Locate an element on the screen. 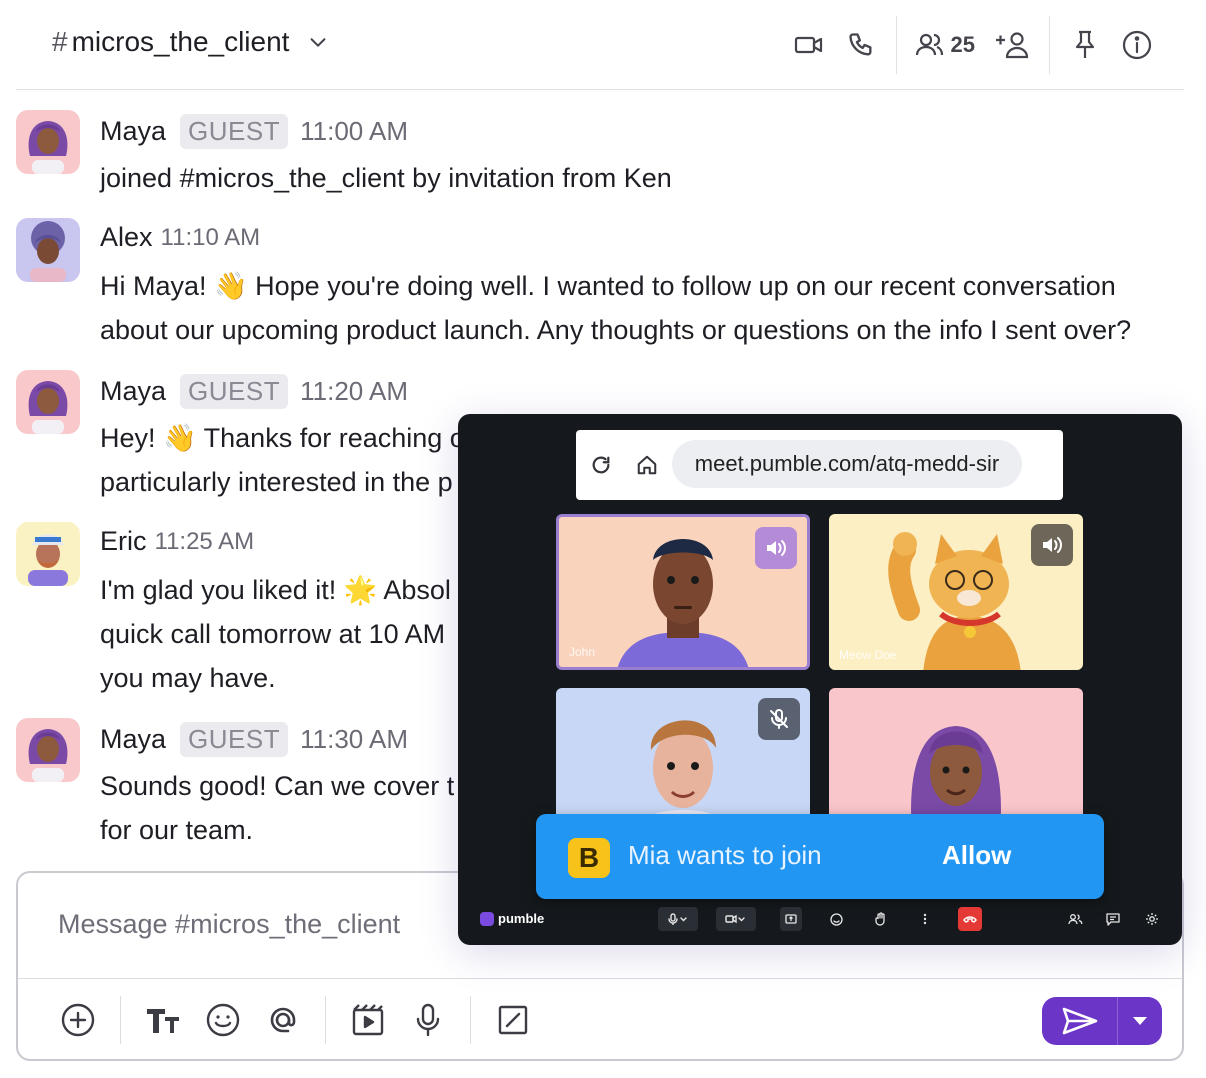 The height and width of the screenshot is (1078, 1206). reactions-button is located at coordinates (836, 919).